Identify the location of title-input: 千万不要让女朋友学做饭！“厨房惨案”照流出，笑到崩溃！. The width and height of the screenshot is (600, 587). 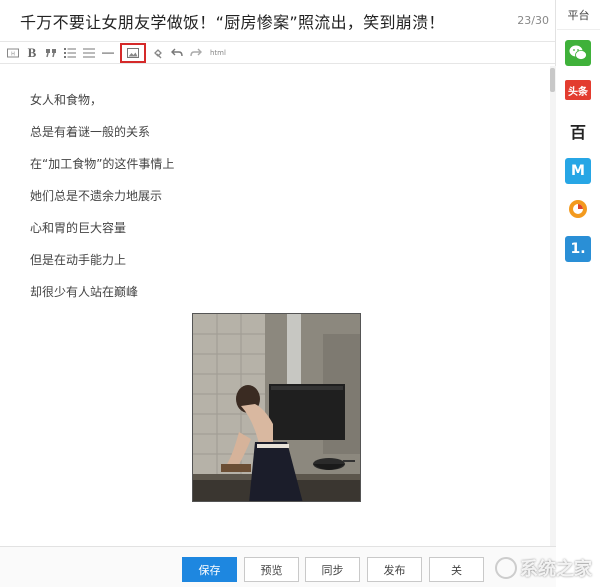
(232, 21).